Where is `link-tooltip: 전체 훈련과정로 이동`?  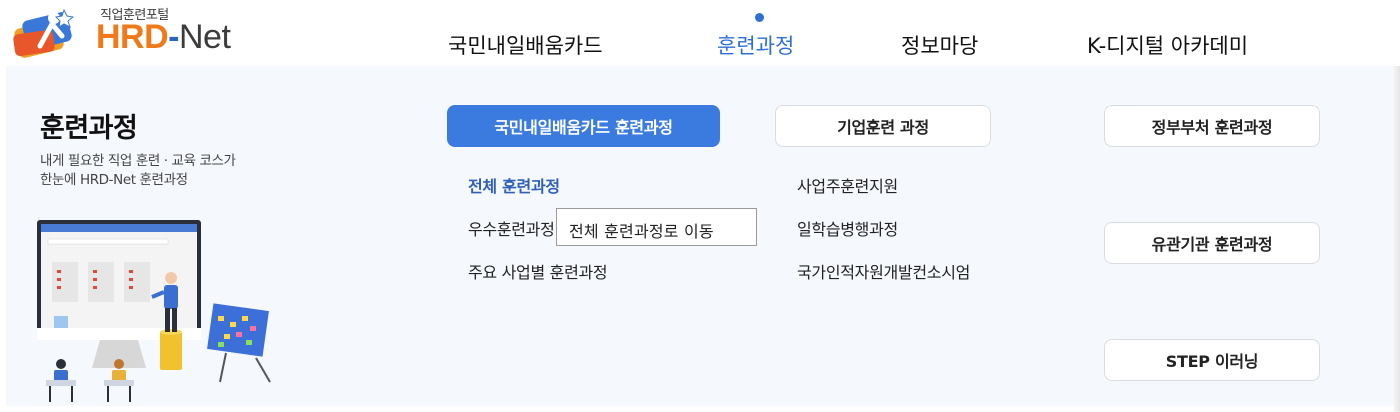 link-tooltip: 전체 훈련과정로 이동 is located at coordinates (656, 227).